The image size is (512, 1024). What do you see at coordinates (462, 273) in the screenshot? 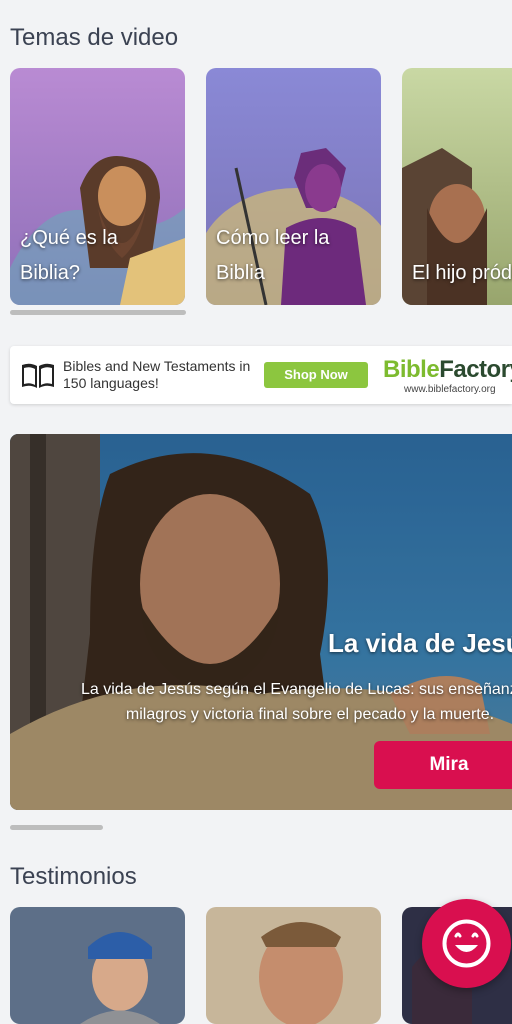
I see `card-label: El hijo pródigo` at bounding box center [462, 273].